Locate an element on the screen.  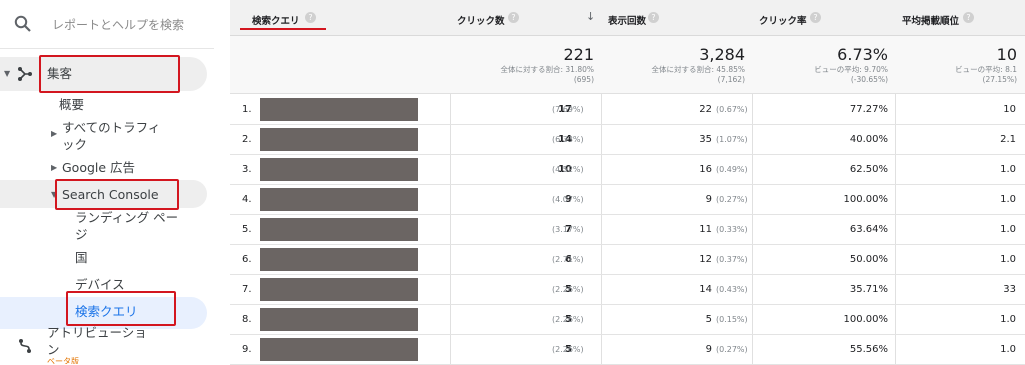
search-placeholder: レポートとヘルプを検索 is located at coordinates (118, 24).